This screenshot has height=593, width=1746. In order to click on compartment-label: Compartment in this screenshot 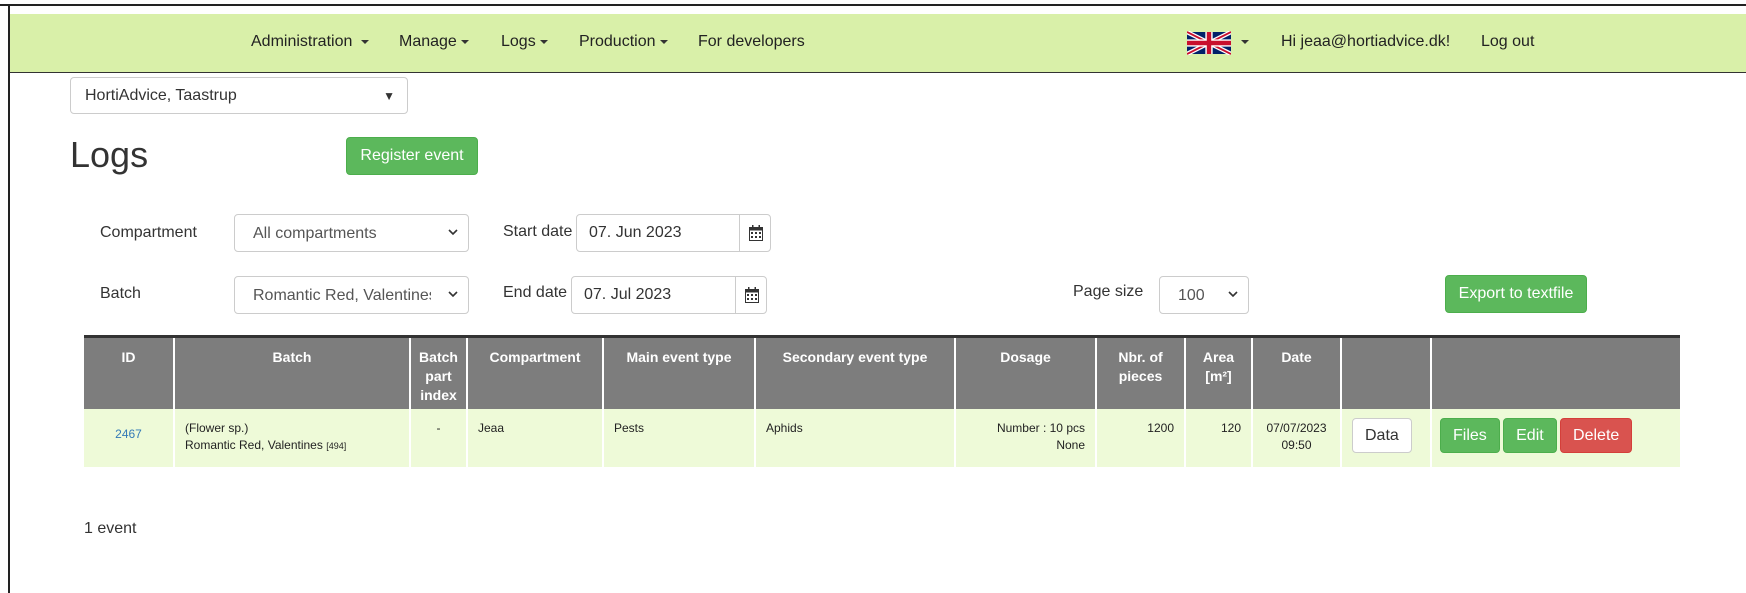, I will do `click(148, 232)`.